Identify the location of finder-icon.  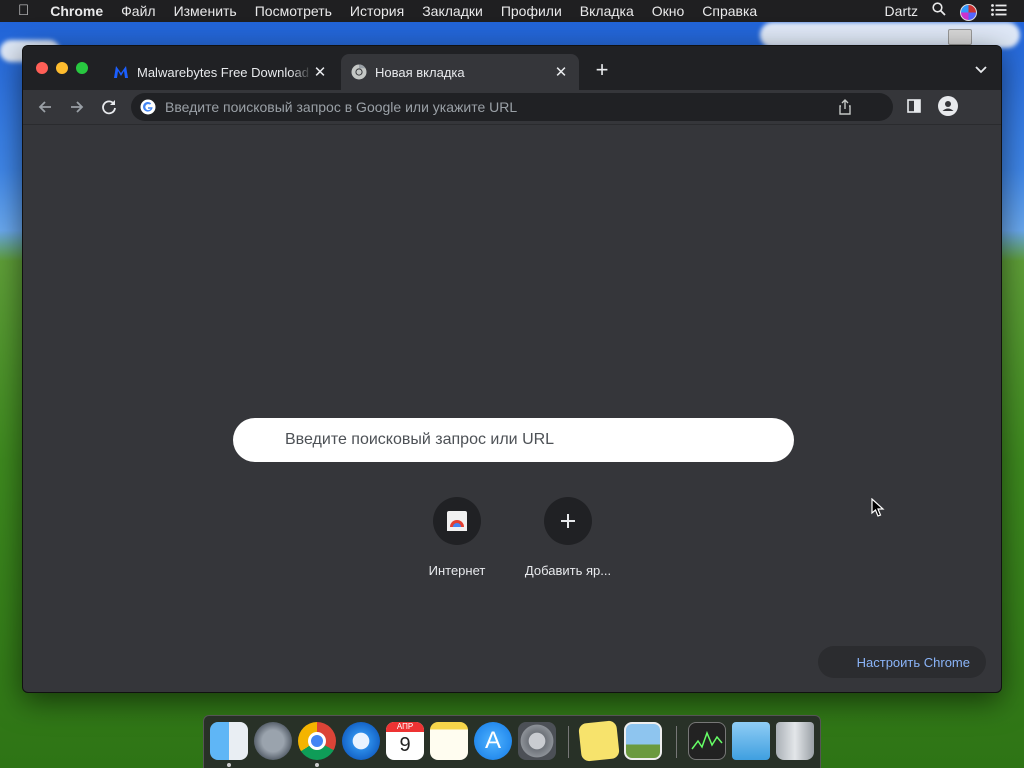
(229, 741).